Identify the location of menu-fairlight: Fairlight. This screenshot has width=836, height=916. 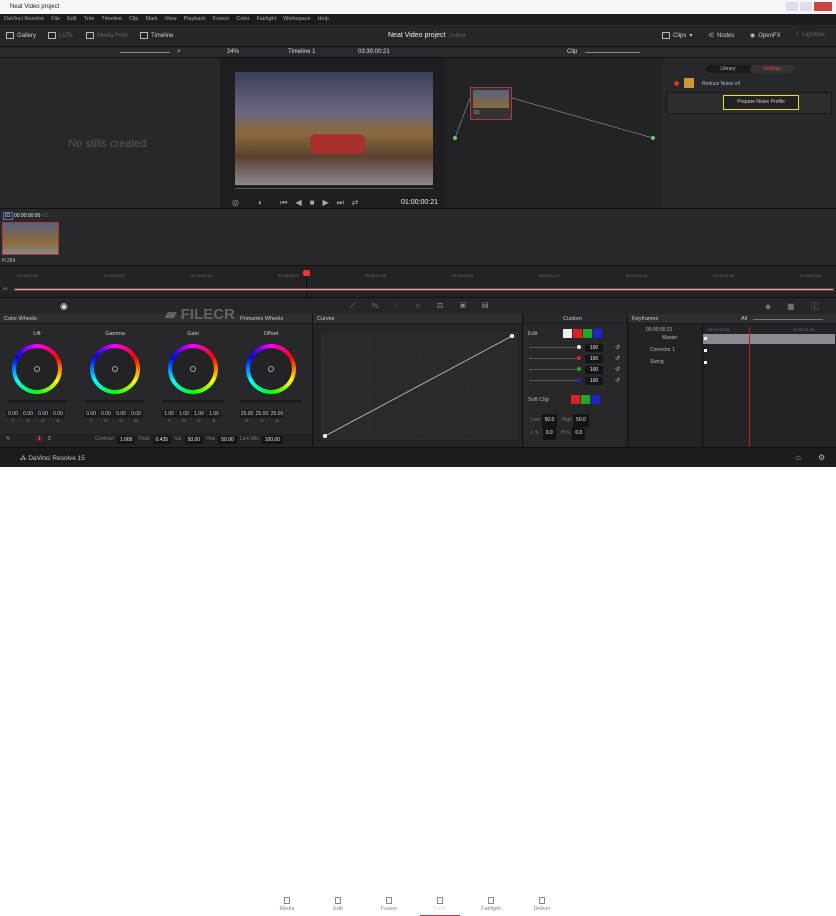
(267, 19).